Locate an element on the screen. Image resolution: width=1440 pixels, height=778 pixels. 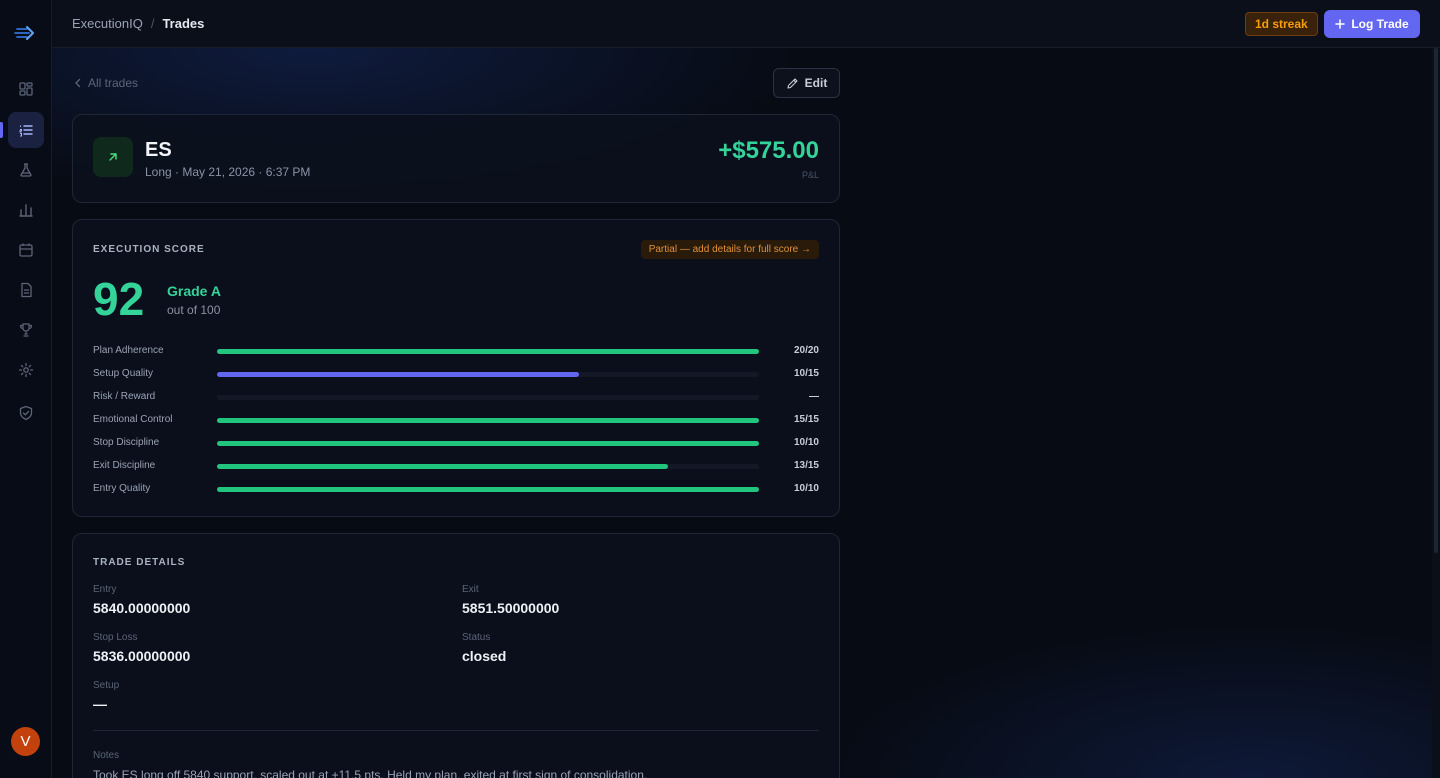
setup-value: — is located at coordinates (100, 704).